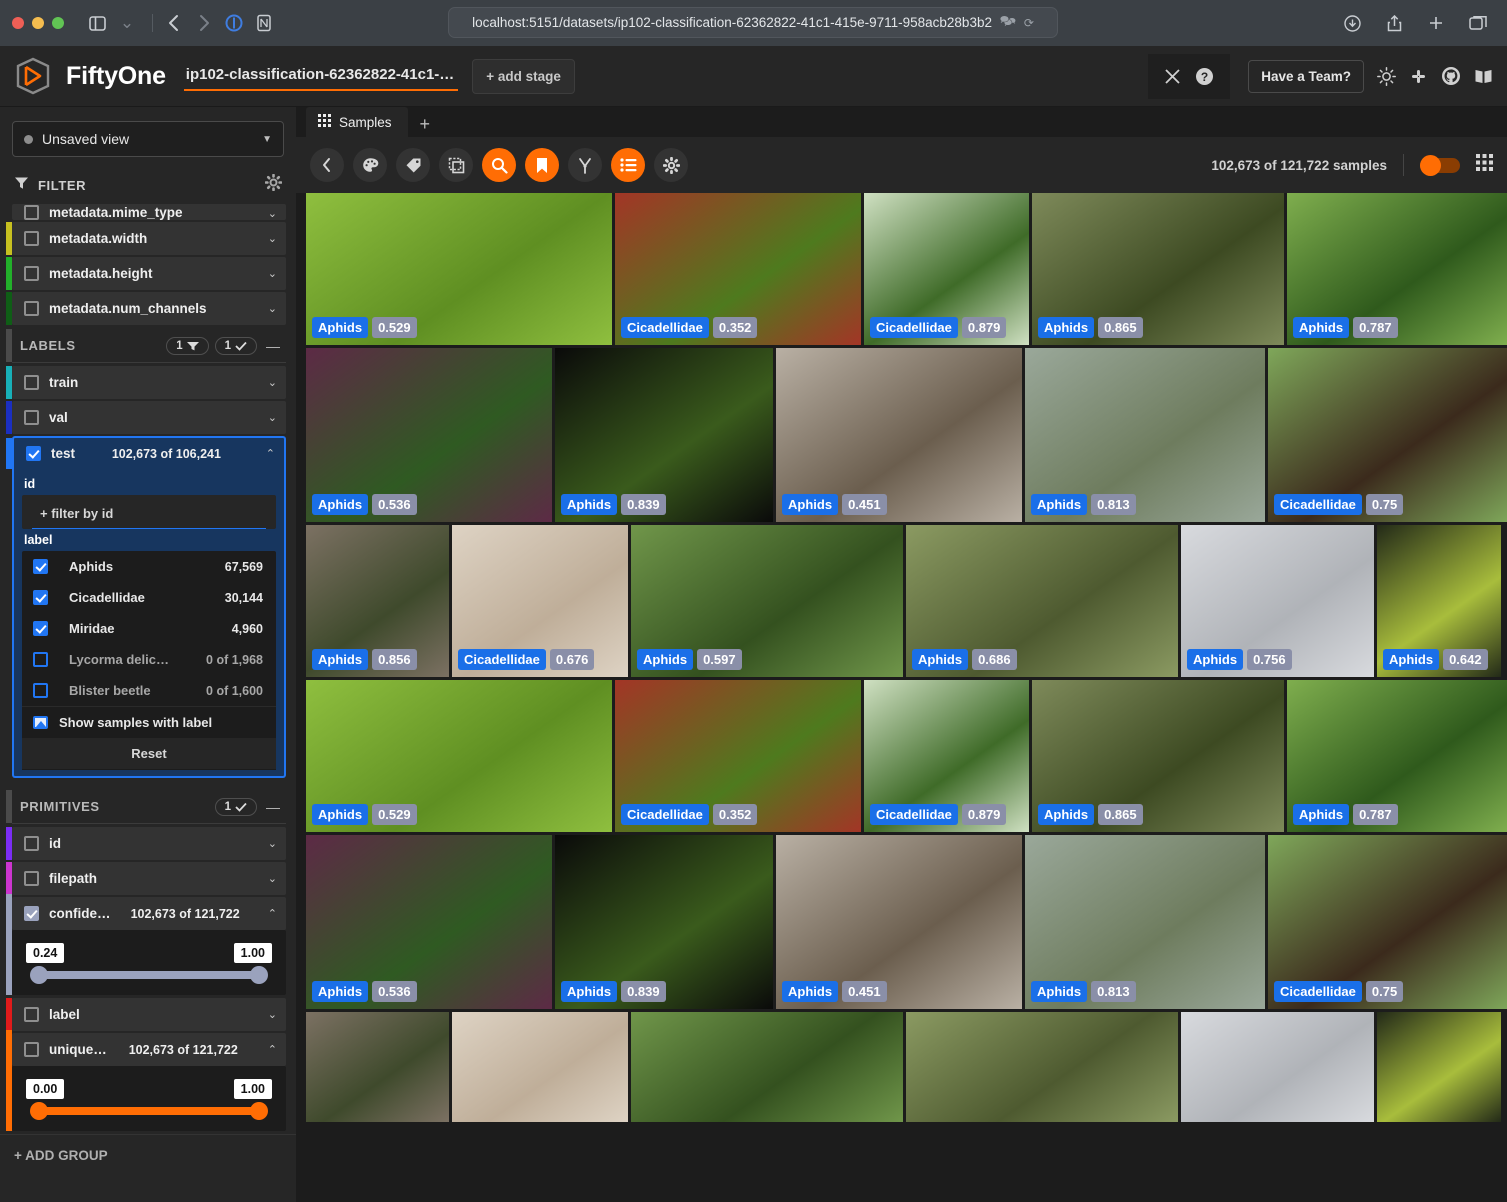 The image size is (1507, 1202). What do you see at coordinates (1397, 269) in the screenshot?
I see `sample-tile: Aphids 0.787` at bounding box center [1397, 269].